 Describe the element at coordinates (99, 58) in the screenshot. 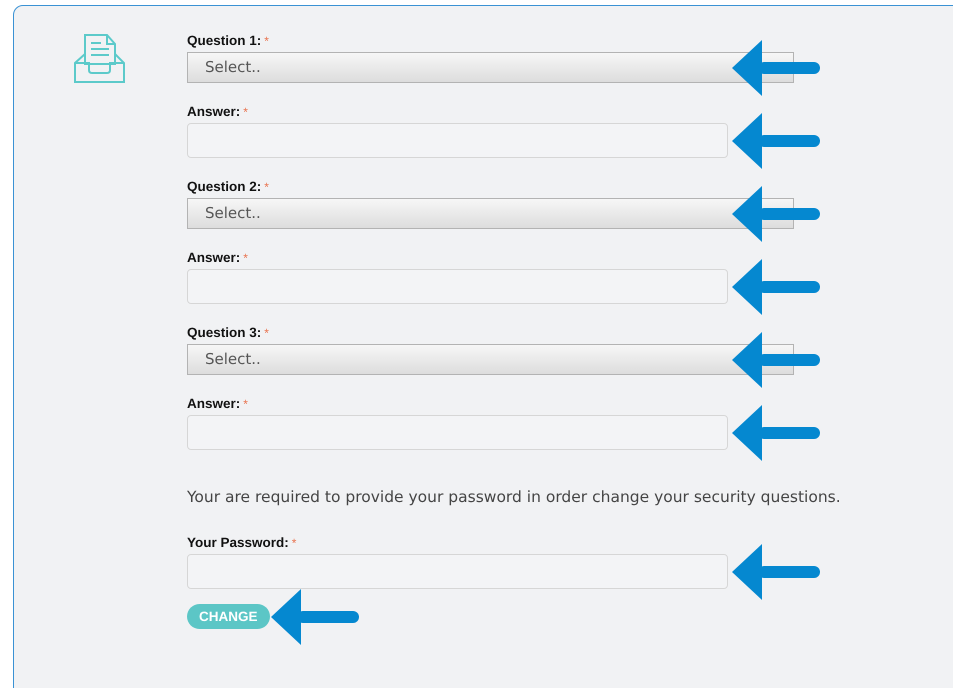

I see `document-tray-icon` at that location.